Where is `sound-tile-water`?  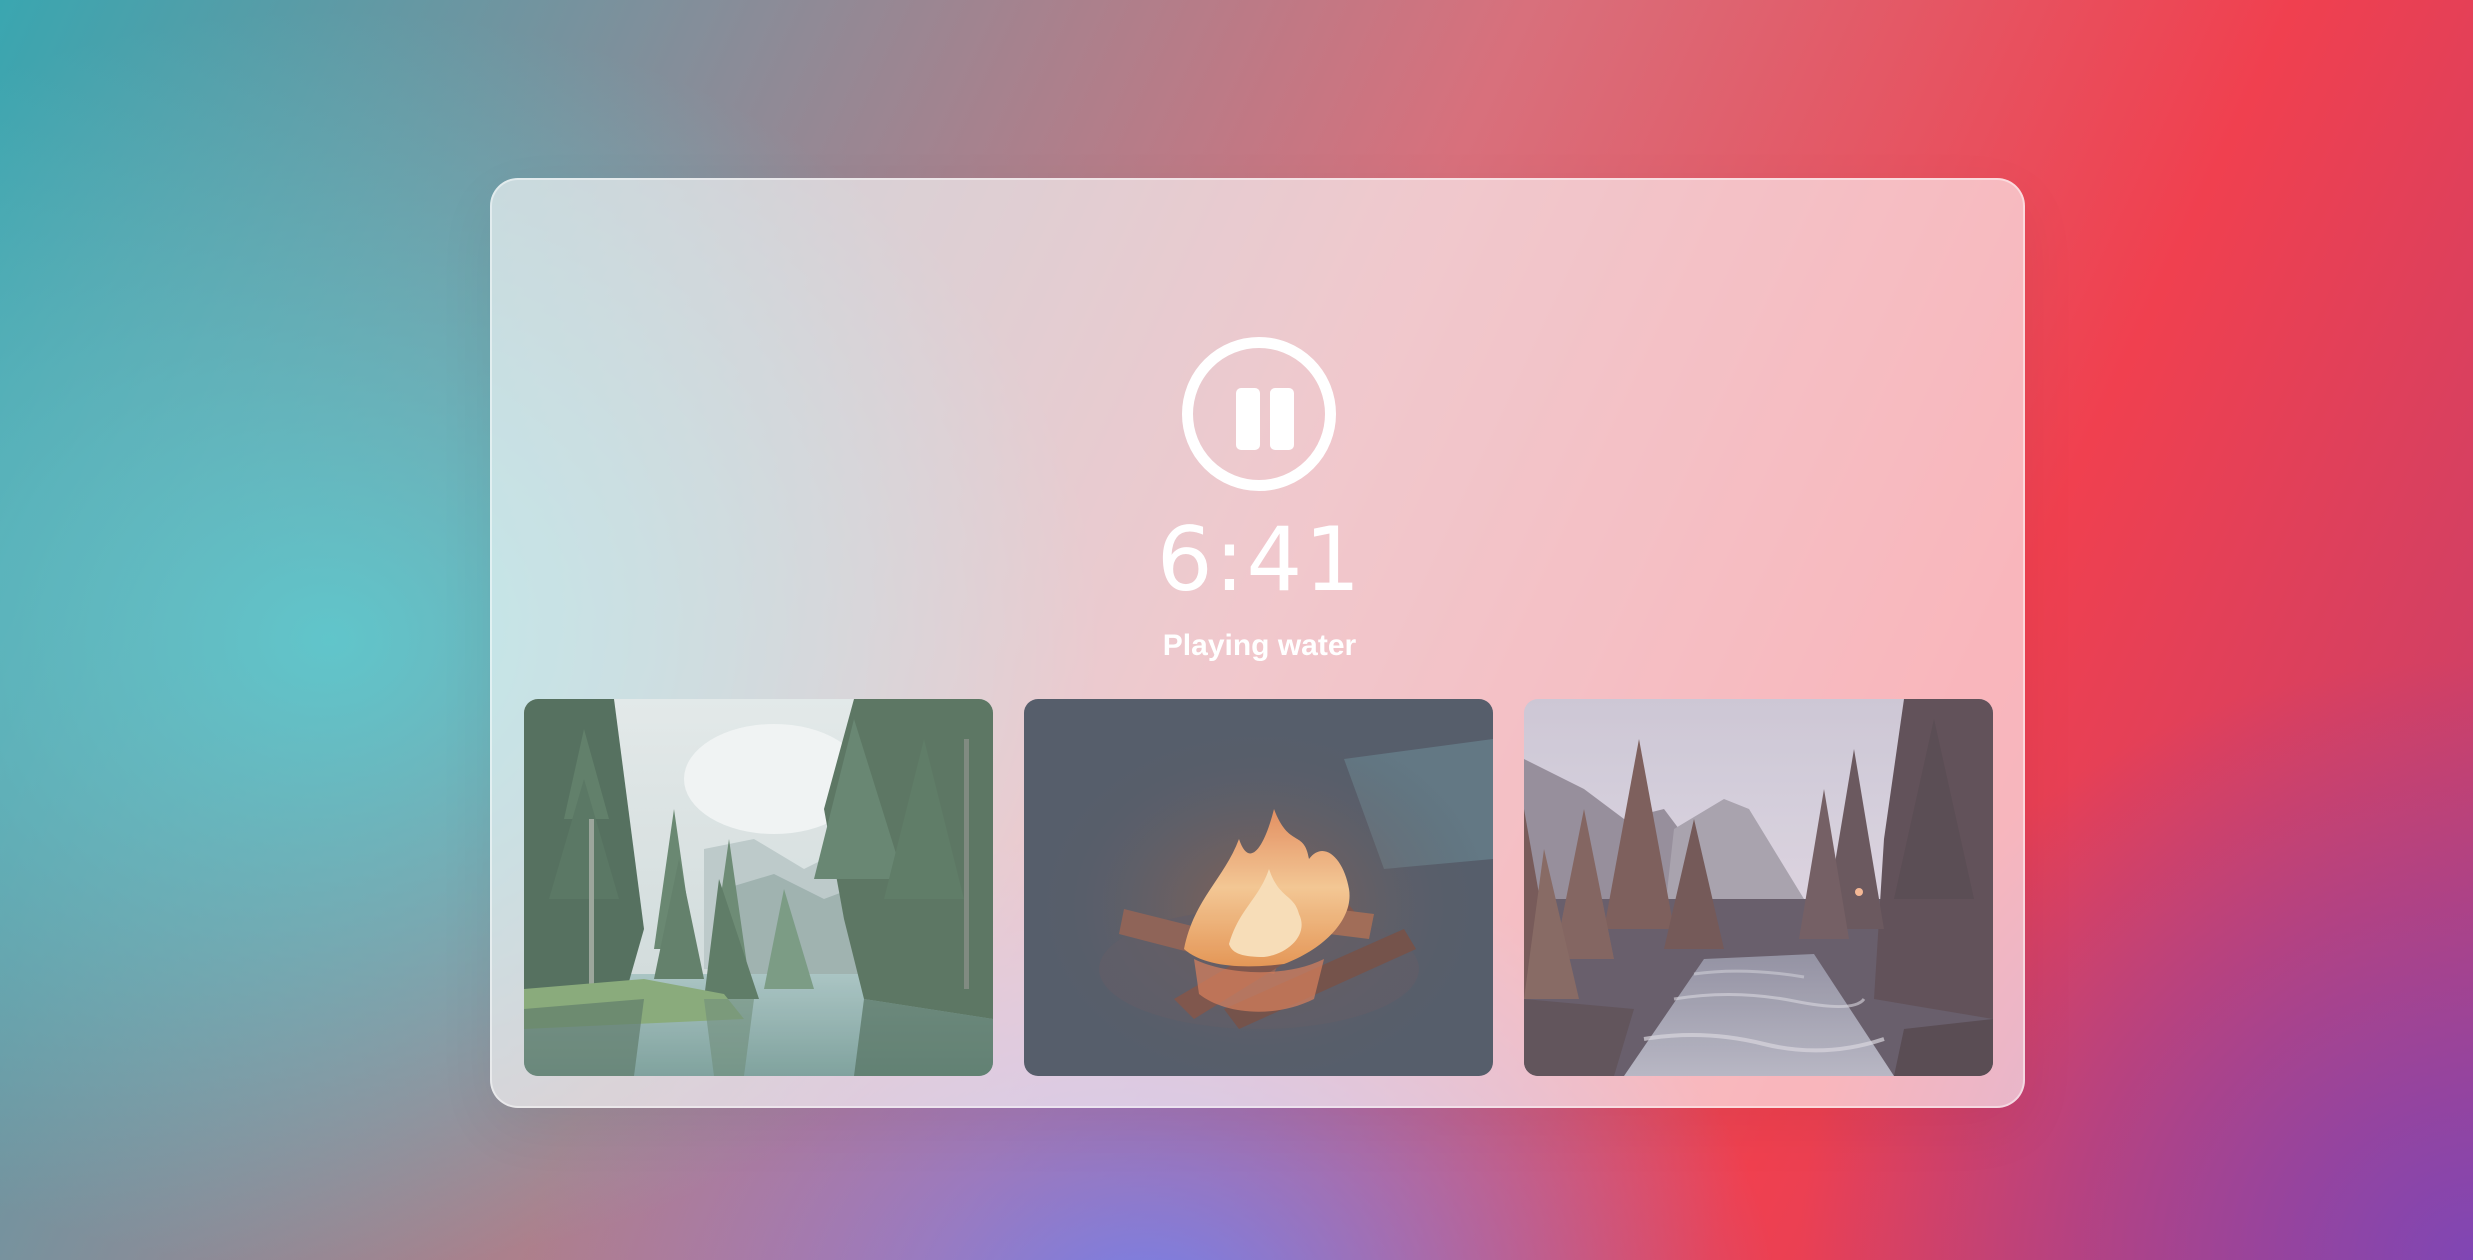 sound-tile-water is located at coordinates (758, 887).